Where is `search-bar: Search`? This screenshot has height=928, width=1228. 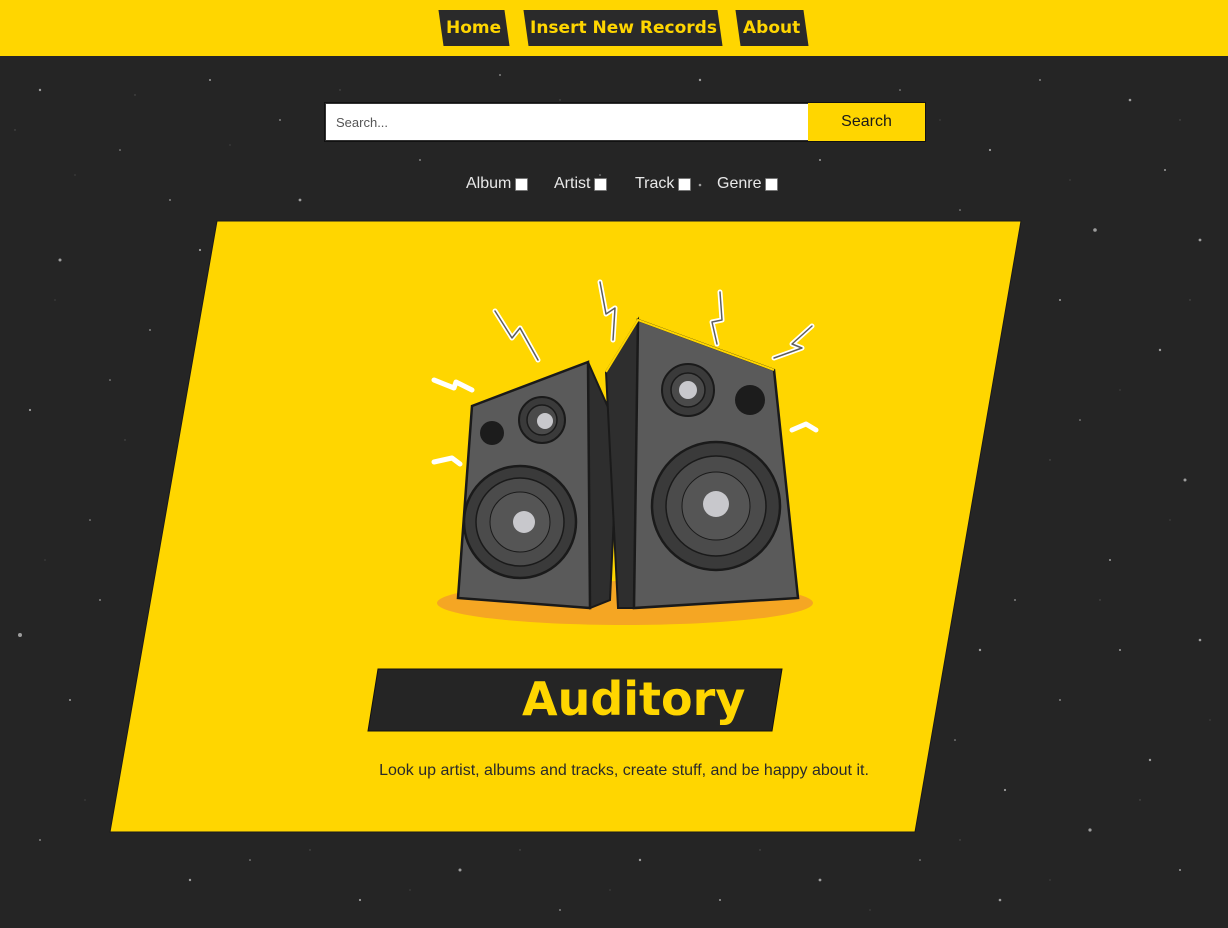 search-bar: Search is located at coordinates (625, 122).